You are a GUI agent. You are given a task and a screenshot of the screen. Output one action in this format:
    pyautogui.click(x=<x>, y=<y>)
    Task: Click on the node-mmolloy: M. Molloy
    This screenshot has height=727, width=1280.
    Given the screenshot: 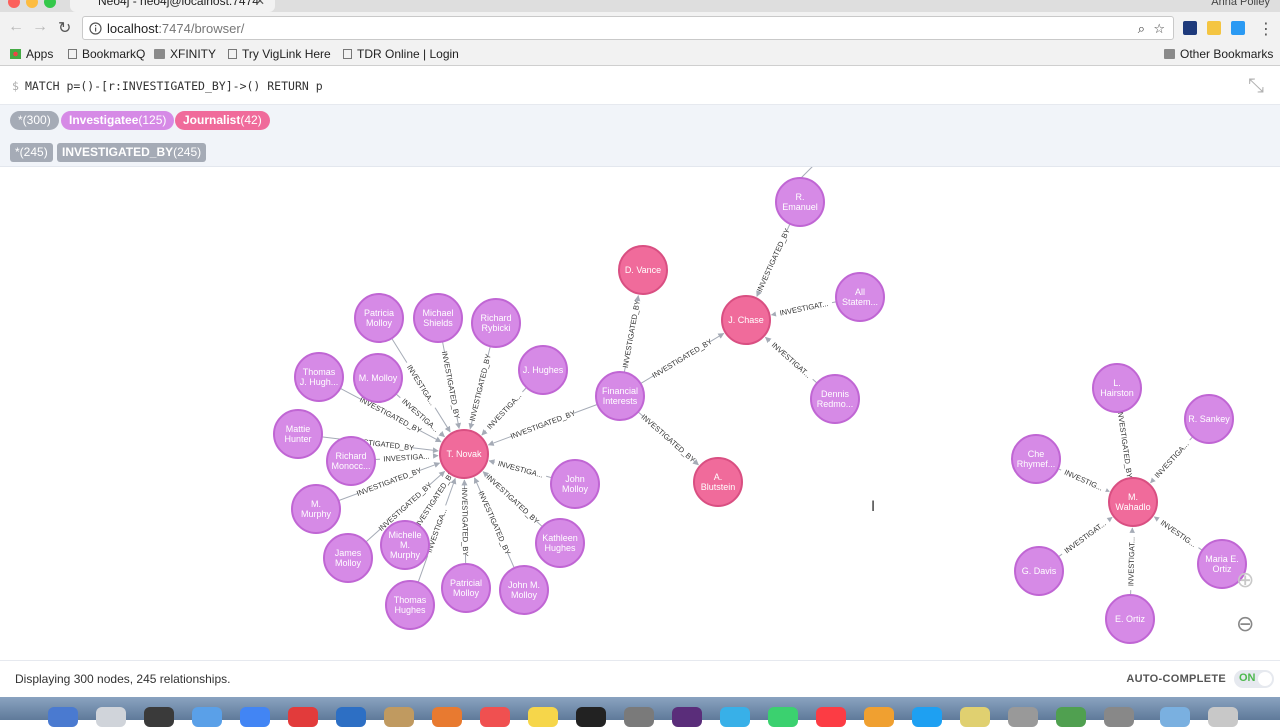 What is the action you would take?
    pyautogui.click(x=378, y=378)
    